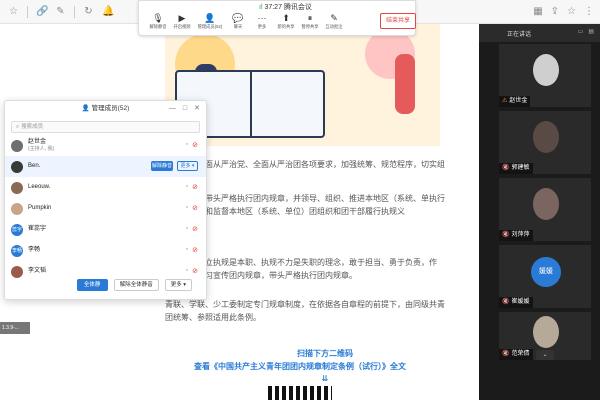 Image resolution: width=600 pixels, height=400 pixels. I want to click on unmute-all-button: 解除全体静音, so click(136, 285).